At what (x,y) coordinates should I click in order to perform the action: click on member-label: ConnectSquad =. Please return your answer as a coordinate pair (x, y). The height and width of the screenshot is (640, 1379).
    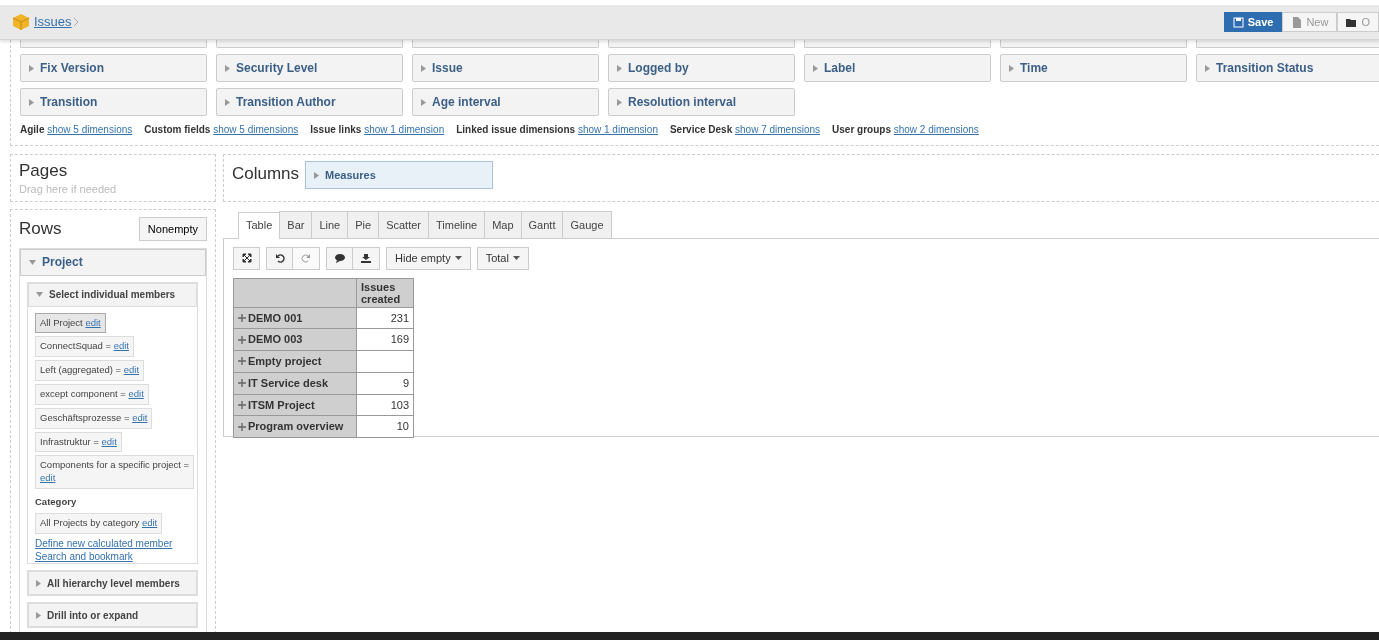
    Looking at the image, I should click on (76, 347).